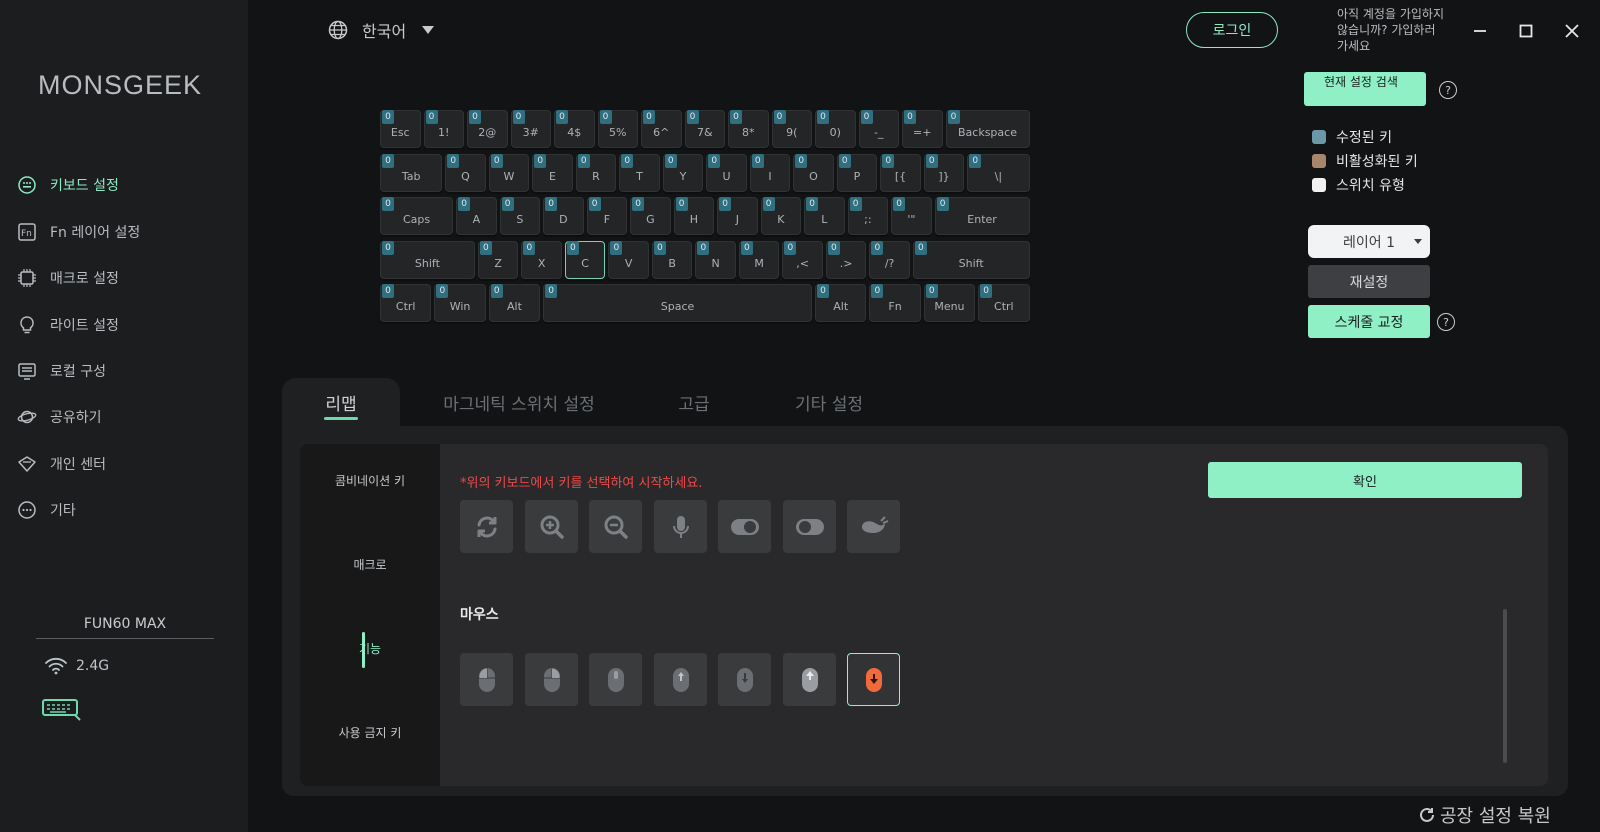  I want to click on sidebar-item-macro: 매크로 설정, so click(67, 278).